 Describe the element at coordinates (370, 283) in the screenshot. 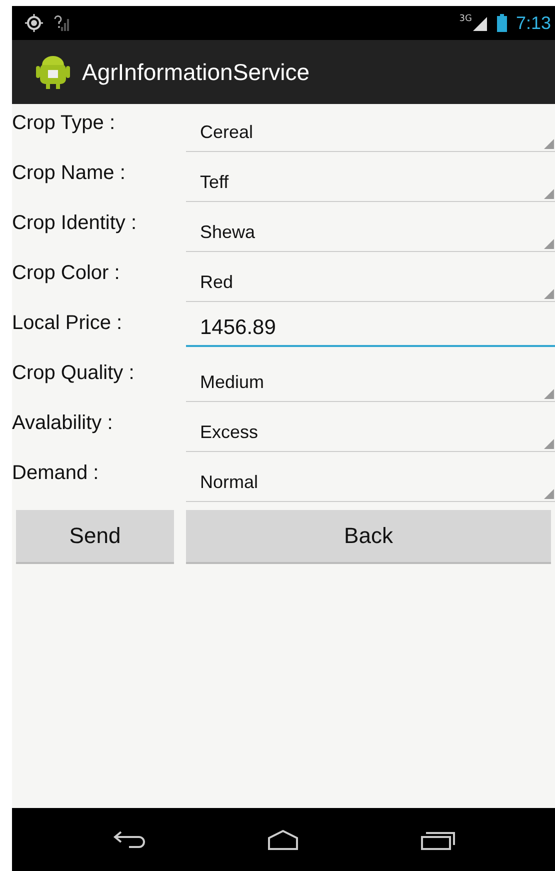

I see `dropdown: Red` at that location.